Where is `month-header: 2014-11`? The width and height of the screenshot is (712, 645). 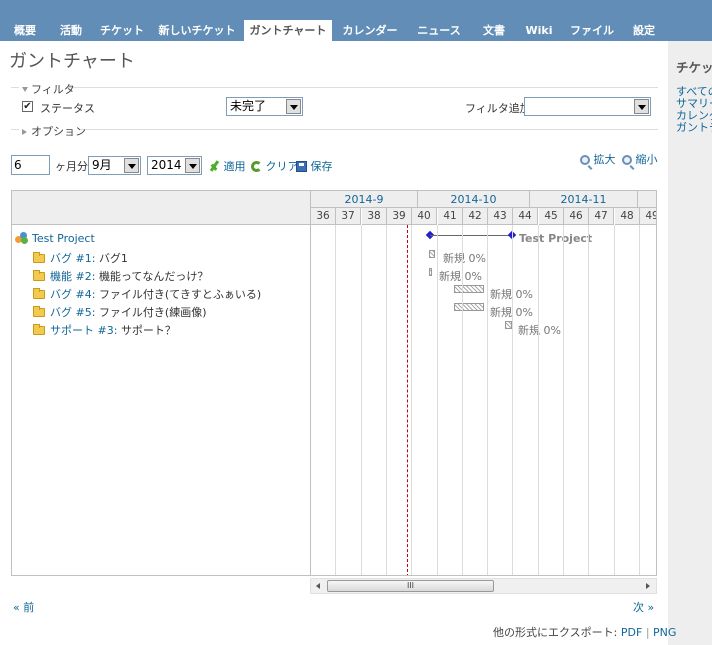 month-header: 2014-11 is located at coordinates (584, 199).